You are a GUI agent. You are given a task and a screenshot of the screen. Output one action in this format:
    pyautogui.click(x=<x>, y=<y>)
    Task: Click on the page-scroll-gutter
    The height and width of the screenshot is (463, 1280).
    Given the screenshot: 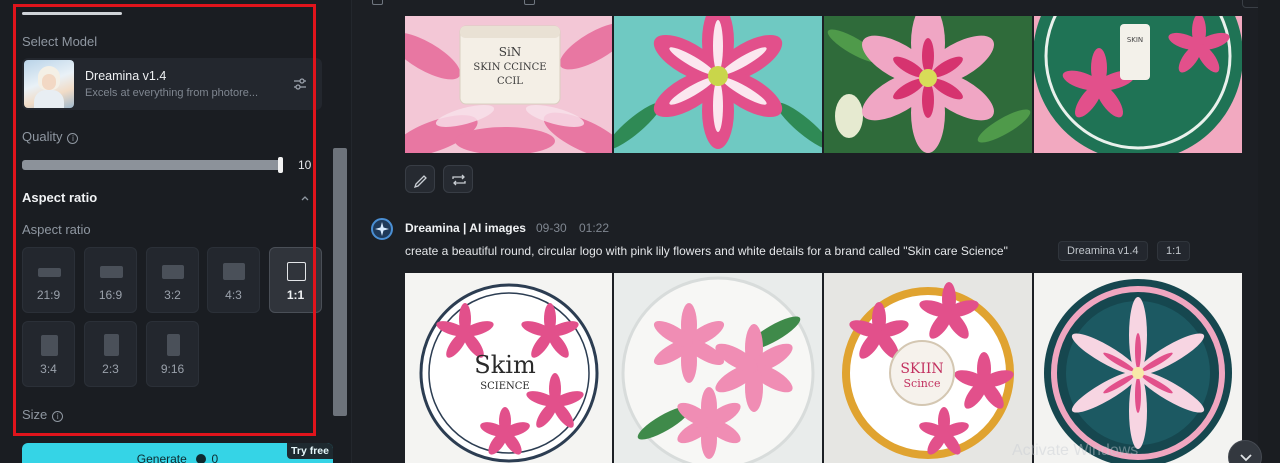 What is the action you would take?
    pyautogui.click(x=1269, y=231)
    